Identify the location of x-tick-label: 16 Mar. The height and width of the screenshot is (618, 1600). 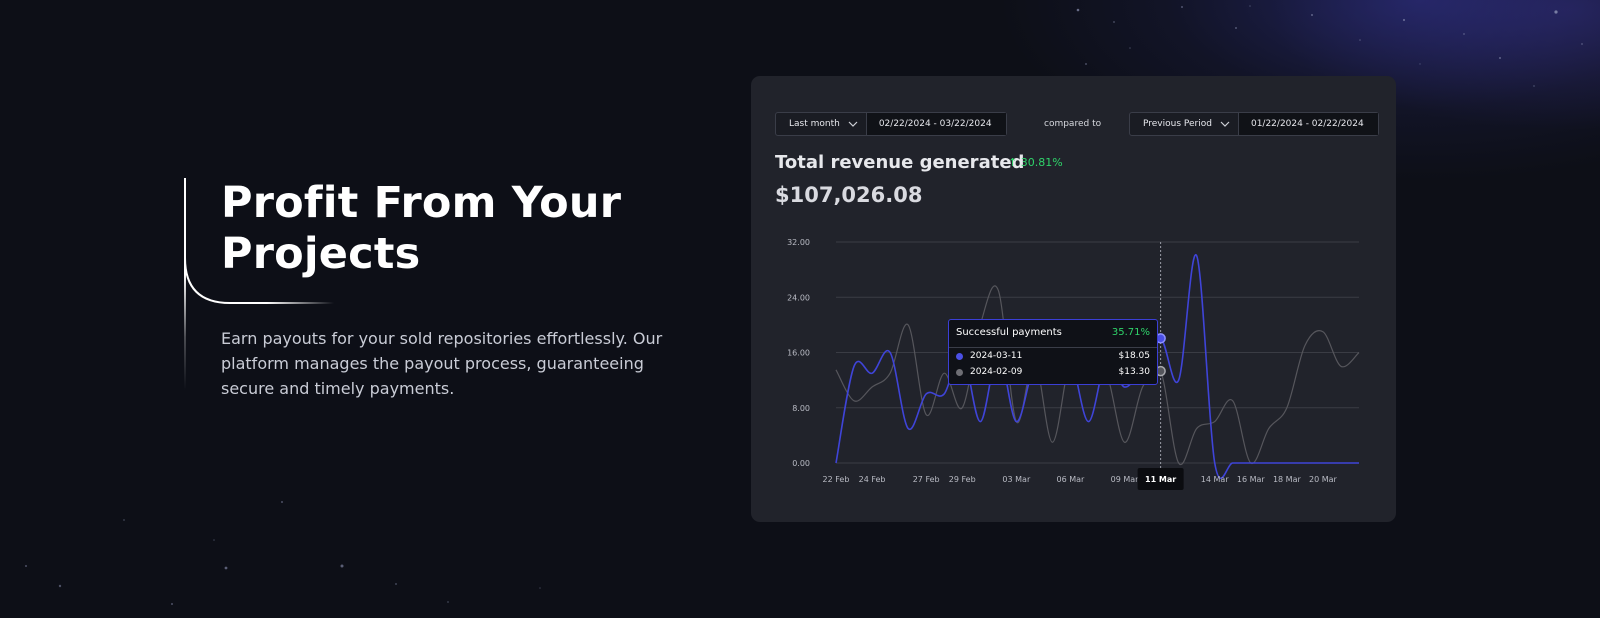
(1251, 479).